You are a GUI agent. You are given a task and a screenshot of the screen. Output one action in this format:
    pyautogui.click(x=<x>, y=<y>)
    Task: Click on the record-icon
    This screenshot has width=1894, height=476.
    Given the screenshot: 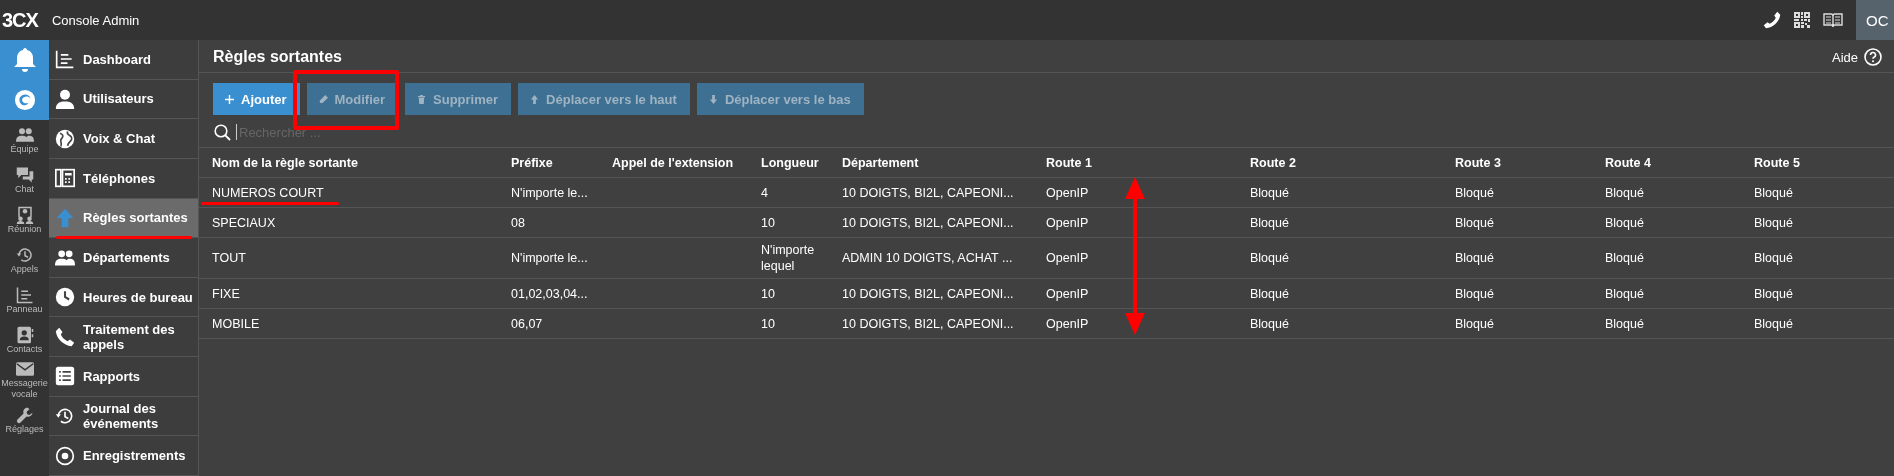 What is the action you would take?
    pyautogui.click(x=65, y=455)
    